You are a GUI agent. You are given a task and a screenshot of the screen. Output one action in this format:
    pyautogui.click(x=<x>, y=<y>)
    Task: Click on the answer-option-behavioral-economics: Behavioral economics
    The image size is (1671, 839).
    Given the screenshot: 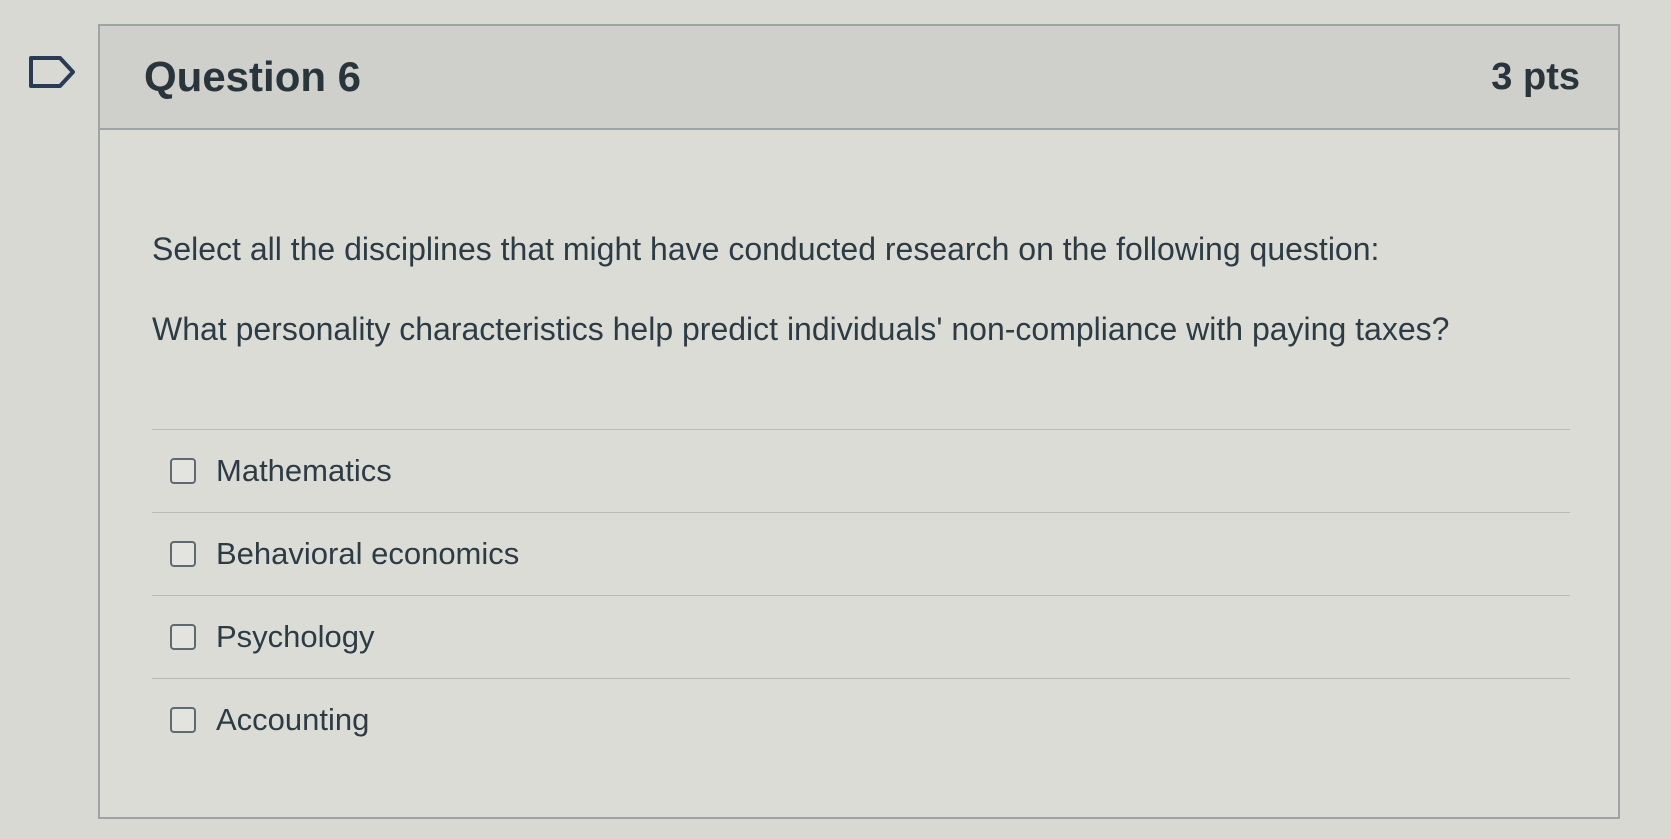 What is the action you would take?
    pyautogui.click(x=861, y=554)
    